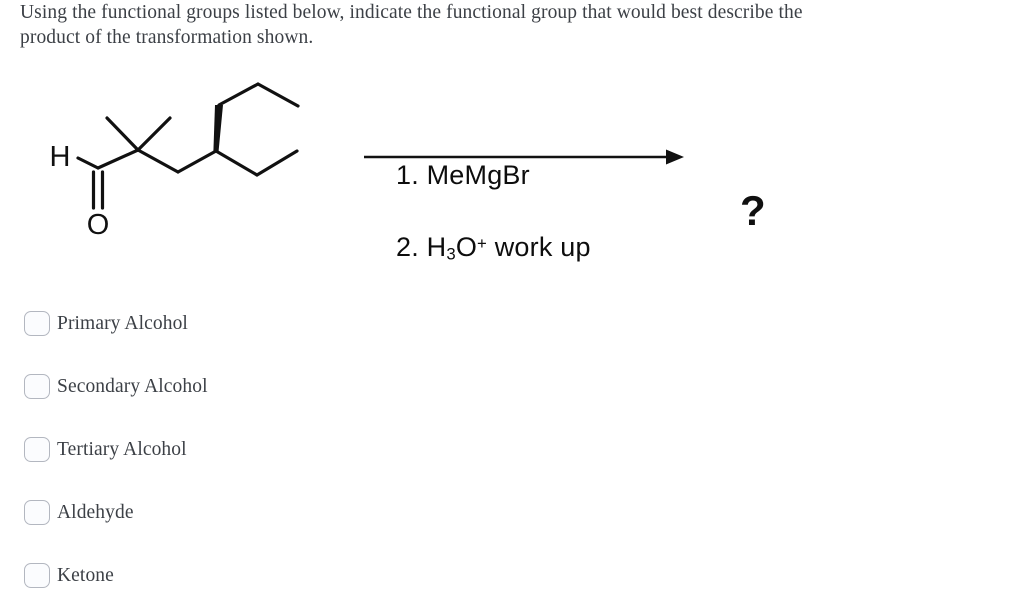  What do you see at coordinates (197, 161) in the screenshot?
I see `bond-ch2-to-stereocenter` at bounding box center [197, 161].